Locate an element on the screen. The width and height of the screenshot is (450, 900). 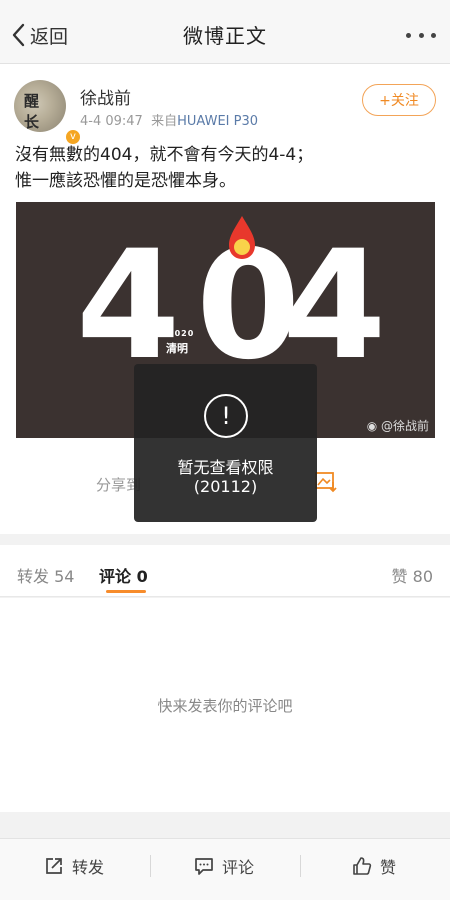
repost-icon is located at coordinates (54, 866).